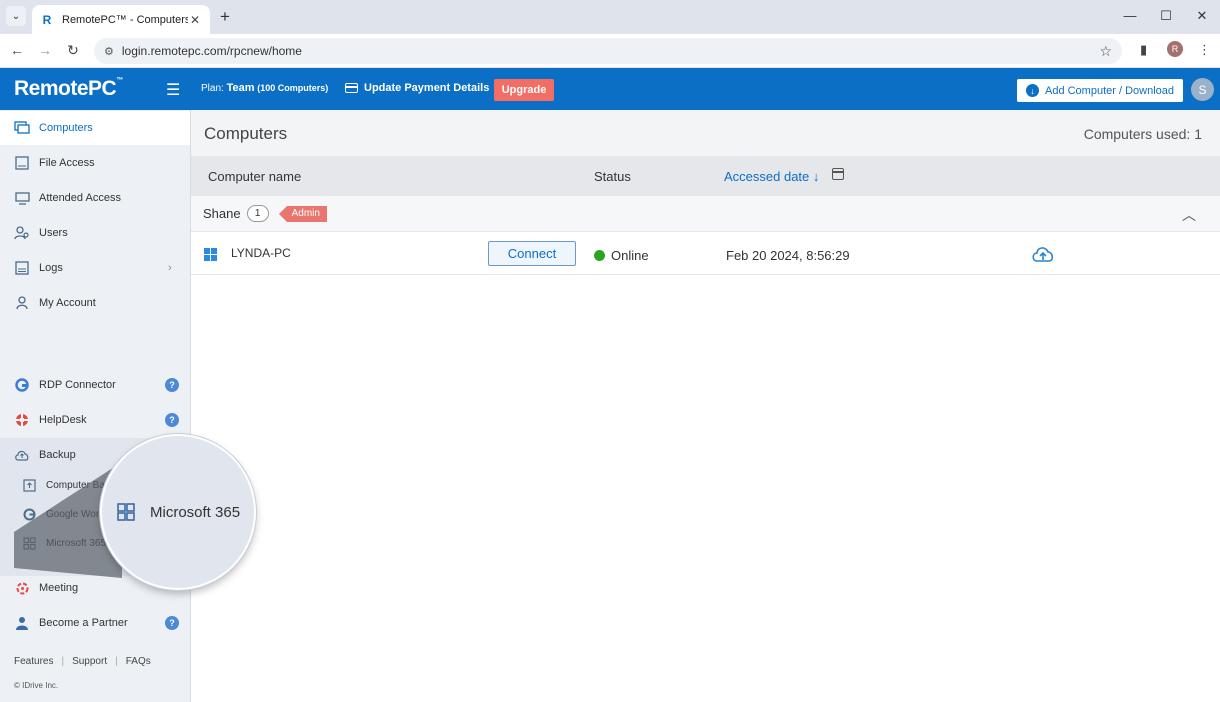 This screenshot has width=1220, height=702. I want to click on browser-profile-avatar: R, so click(1175, 49).